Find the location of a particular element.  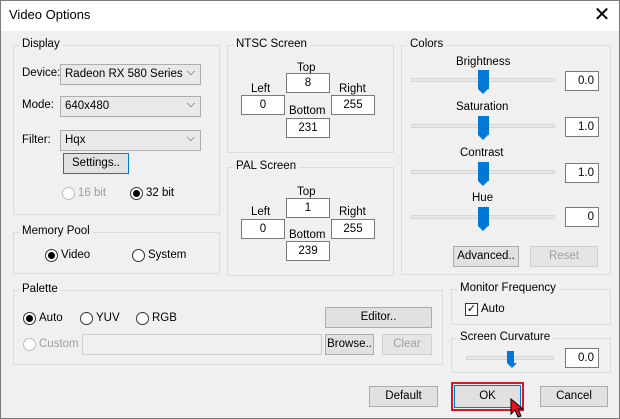

palette-group-label: Palette is located at coordinates (40, 289).